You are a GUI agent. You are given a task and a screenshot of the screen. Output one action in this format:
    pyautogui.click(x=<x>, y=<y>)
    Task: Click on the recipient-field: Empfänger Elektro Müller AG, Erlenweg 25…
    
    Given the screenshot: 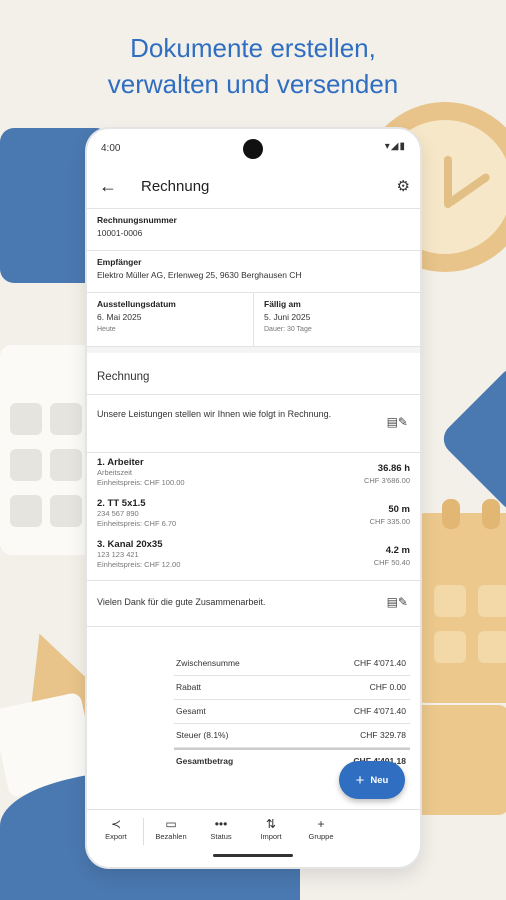 What is the action you would take?
    pyautogui.click(x=253, y=272)
    